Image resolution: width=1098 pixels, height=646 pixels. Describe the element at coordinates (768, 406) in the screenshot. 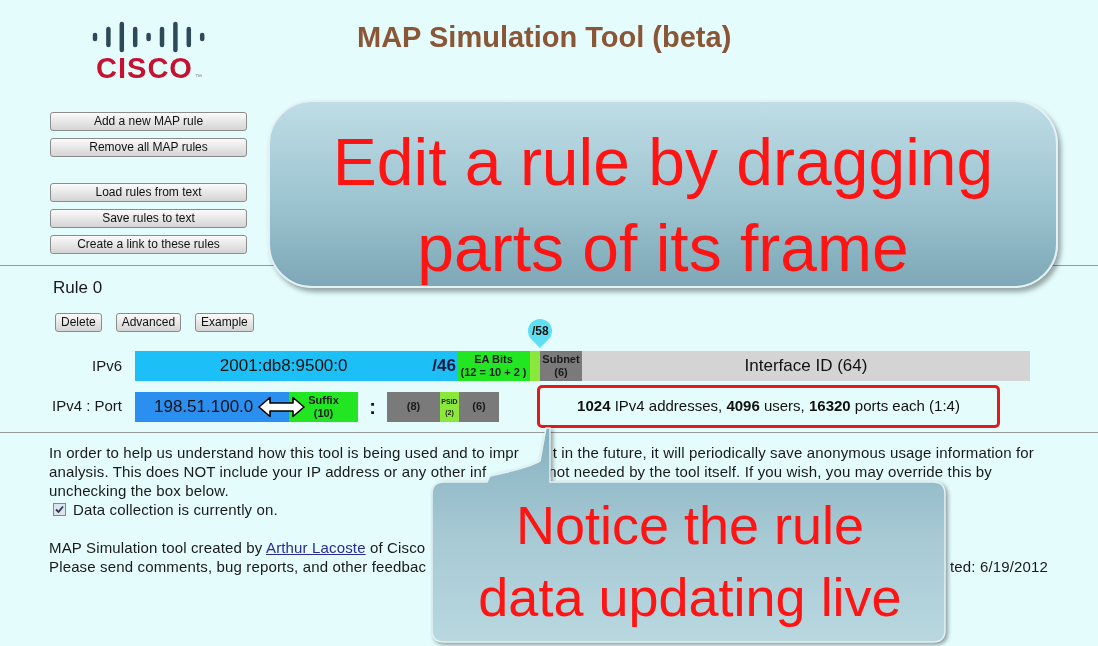

I see `rule-summary-text: 1024 IPv4 addresses, 4096 users, 16320 ports each (1:4)` at that location.